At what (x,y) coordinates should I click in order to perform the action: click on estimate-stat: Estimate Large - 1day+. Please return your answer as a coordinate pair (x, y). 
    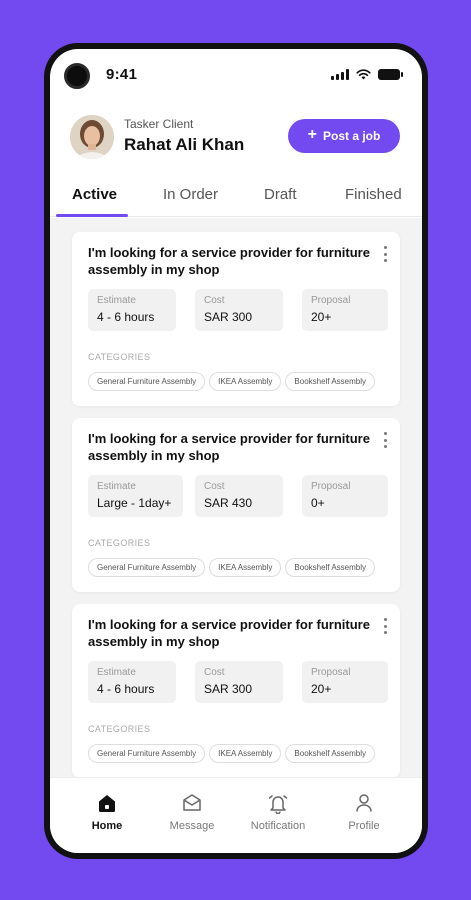
    Looking at the image, I should click on (135, 496).